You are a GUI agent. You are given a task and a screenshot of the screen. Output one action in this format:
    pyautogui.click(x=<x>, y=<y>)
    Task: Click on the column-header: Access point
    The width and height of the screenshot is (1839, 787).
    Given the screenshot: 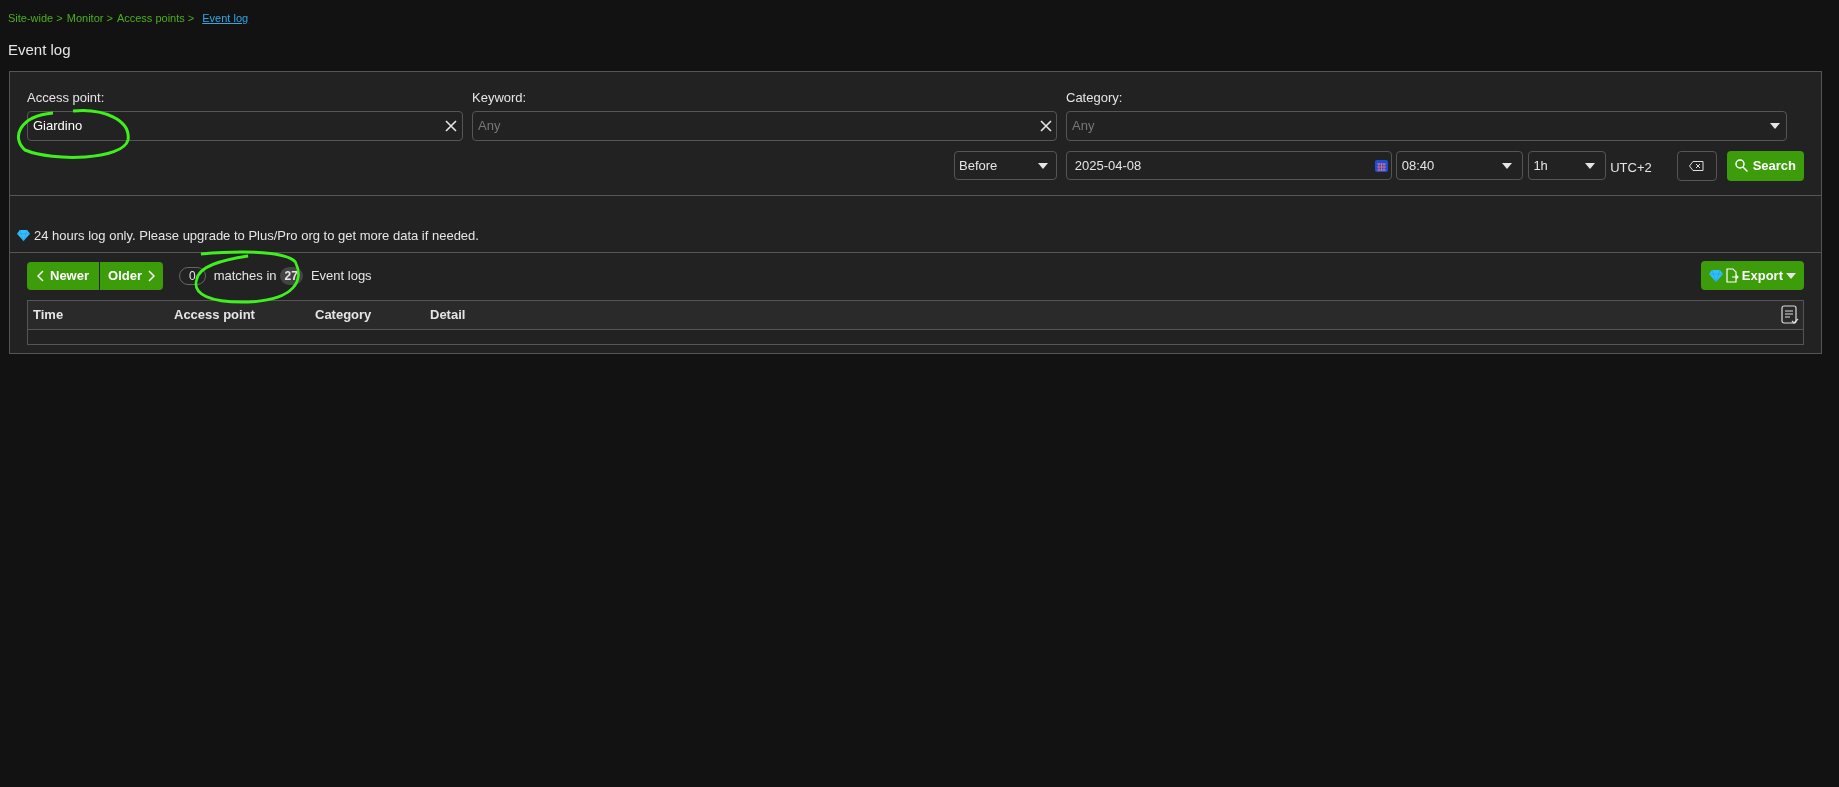 What is the action you would take?
    pyautogui.click(x=244, y=315)
    